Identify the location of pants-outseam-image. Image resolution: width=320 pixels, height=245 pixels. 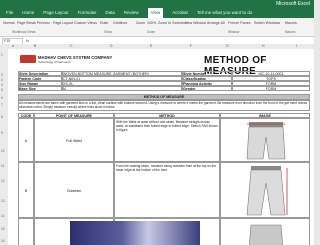
(267, 191).